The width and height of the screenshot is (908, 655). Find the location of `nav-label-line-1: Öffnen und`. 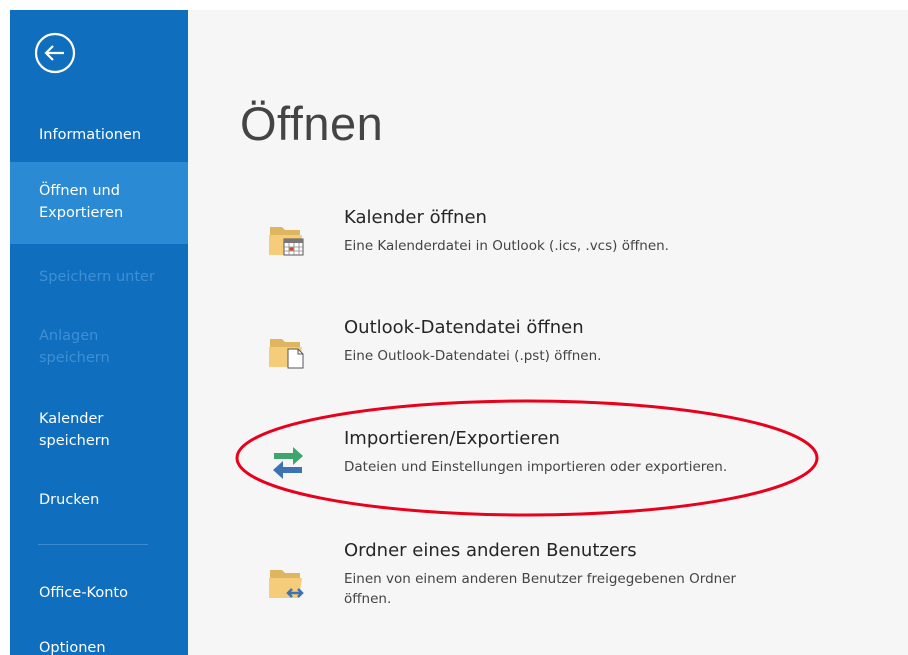

nav-label-line-1: Öffnen und is located at coordinates (79, 191).